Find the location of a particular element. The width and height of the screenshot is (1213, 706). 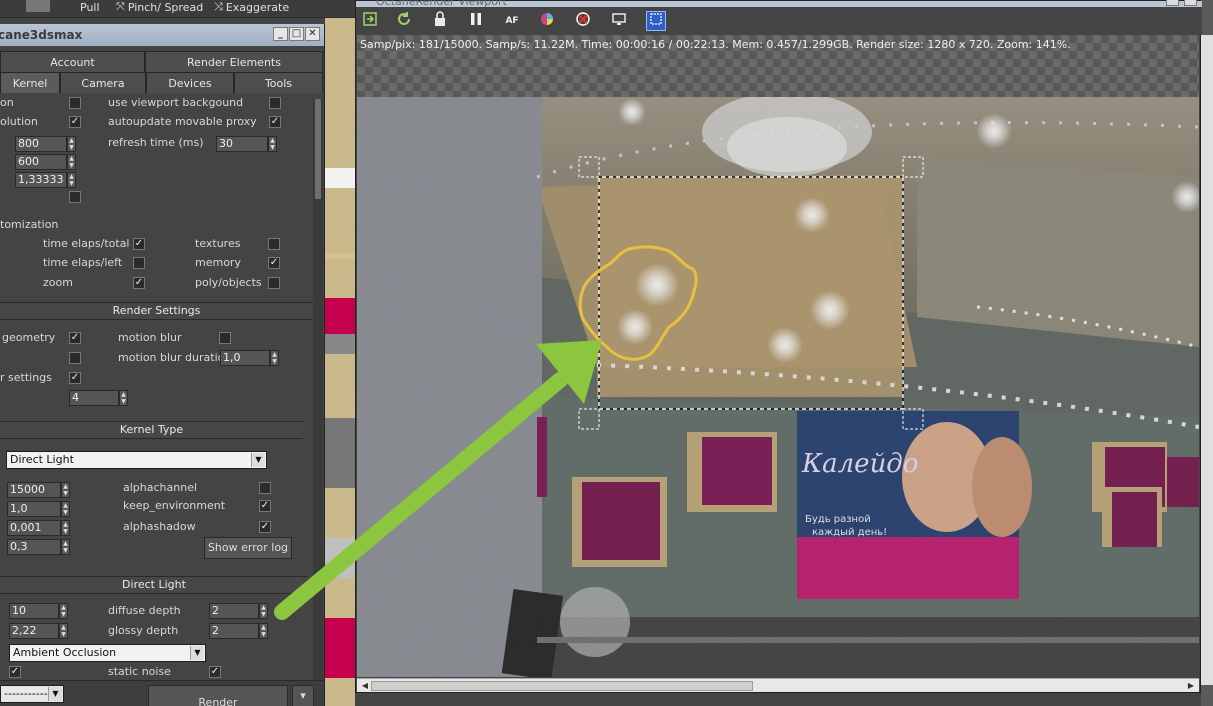

show-error-log-button: Show error log is located at coordinates (248, 548).